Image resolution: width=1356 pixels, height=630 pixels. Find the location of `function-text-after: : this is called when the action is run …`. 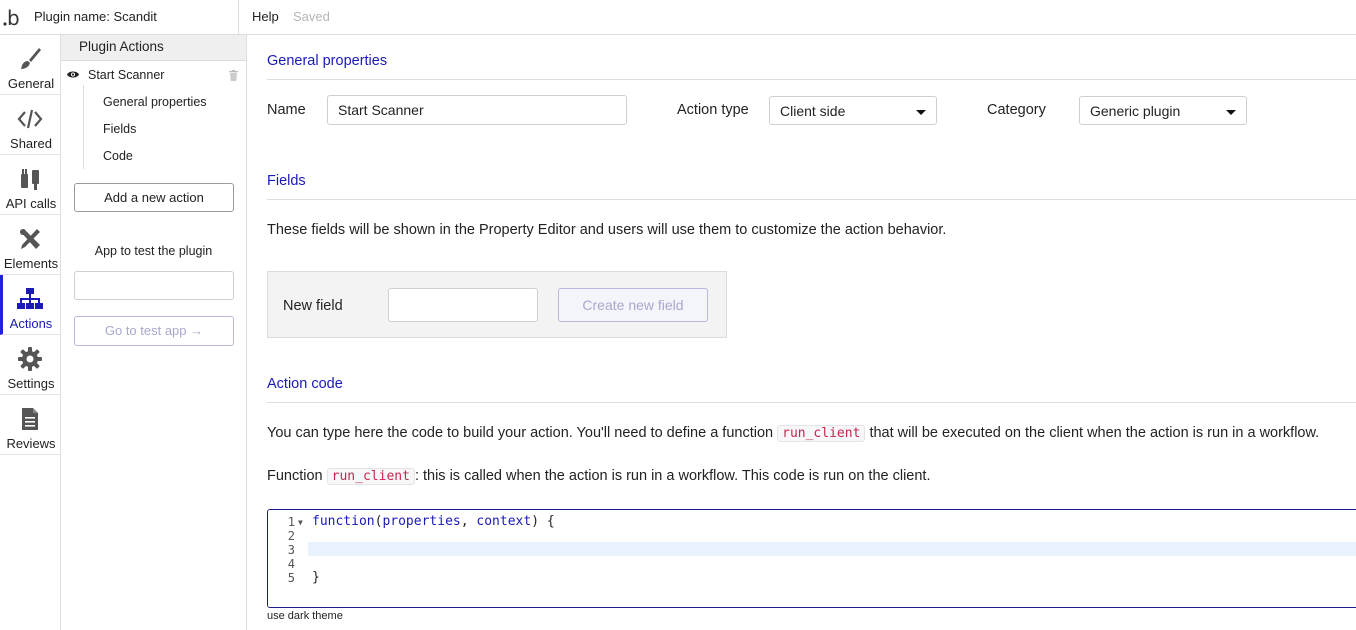

function-text-after: : this is called when the action is run … is located at coordinates (672, 476).